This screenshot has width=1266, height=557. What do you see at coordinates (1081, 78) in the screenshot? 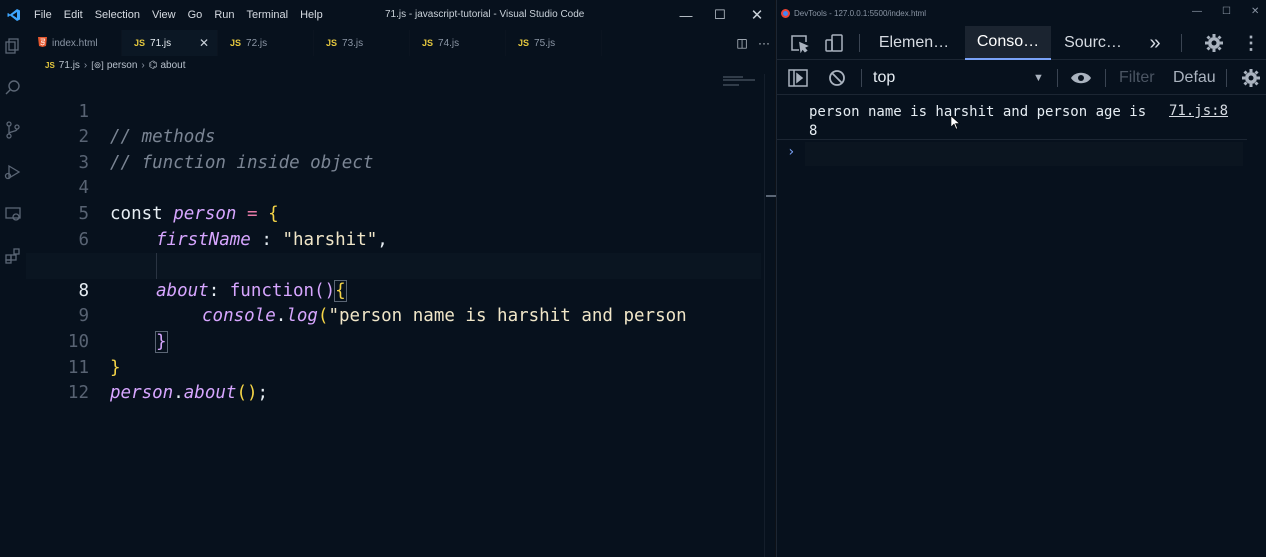
I see `live-expression-eye-icon` at bounding box center [1081, 78].